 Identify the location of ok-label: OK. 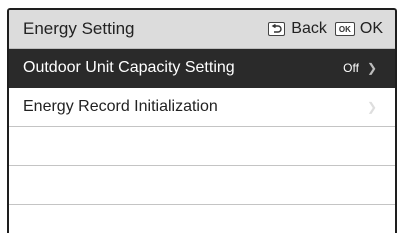
(371, 29).